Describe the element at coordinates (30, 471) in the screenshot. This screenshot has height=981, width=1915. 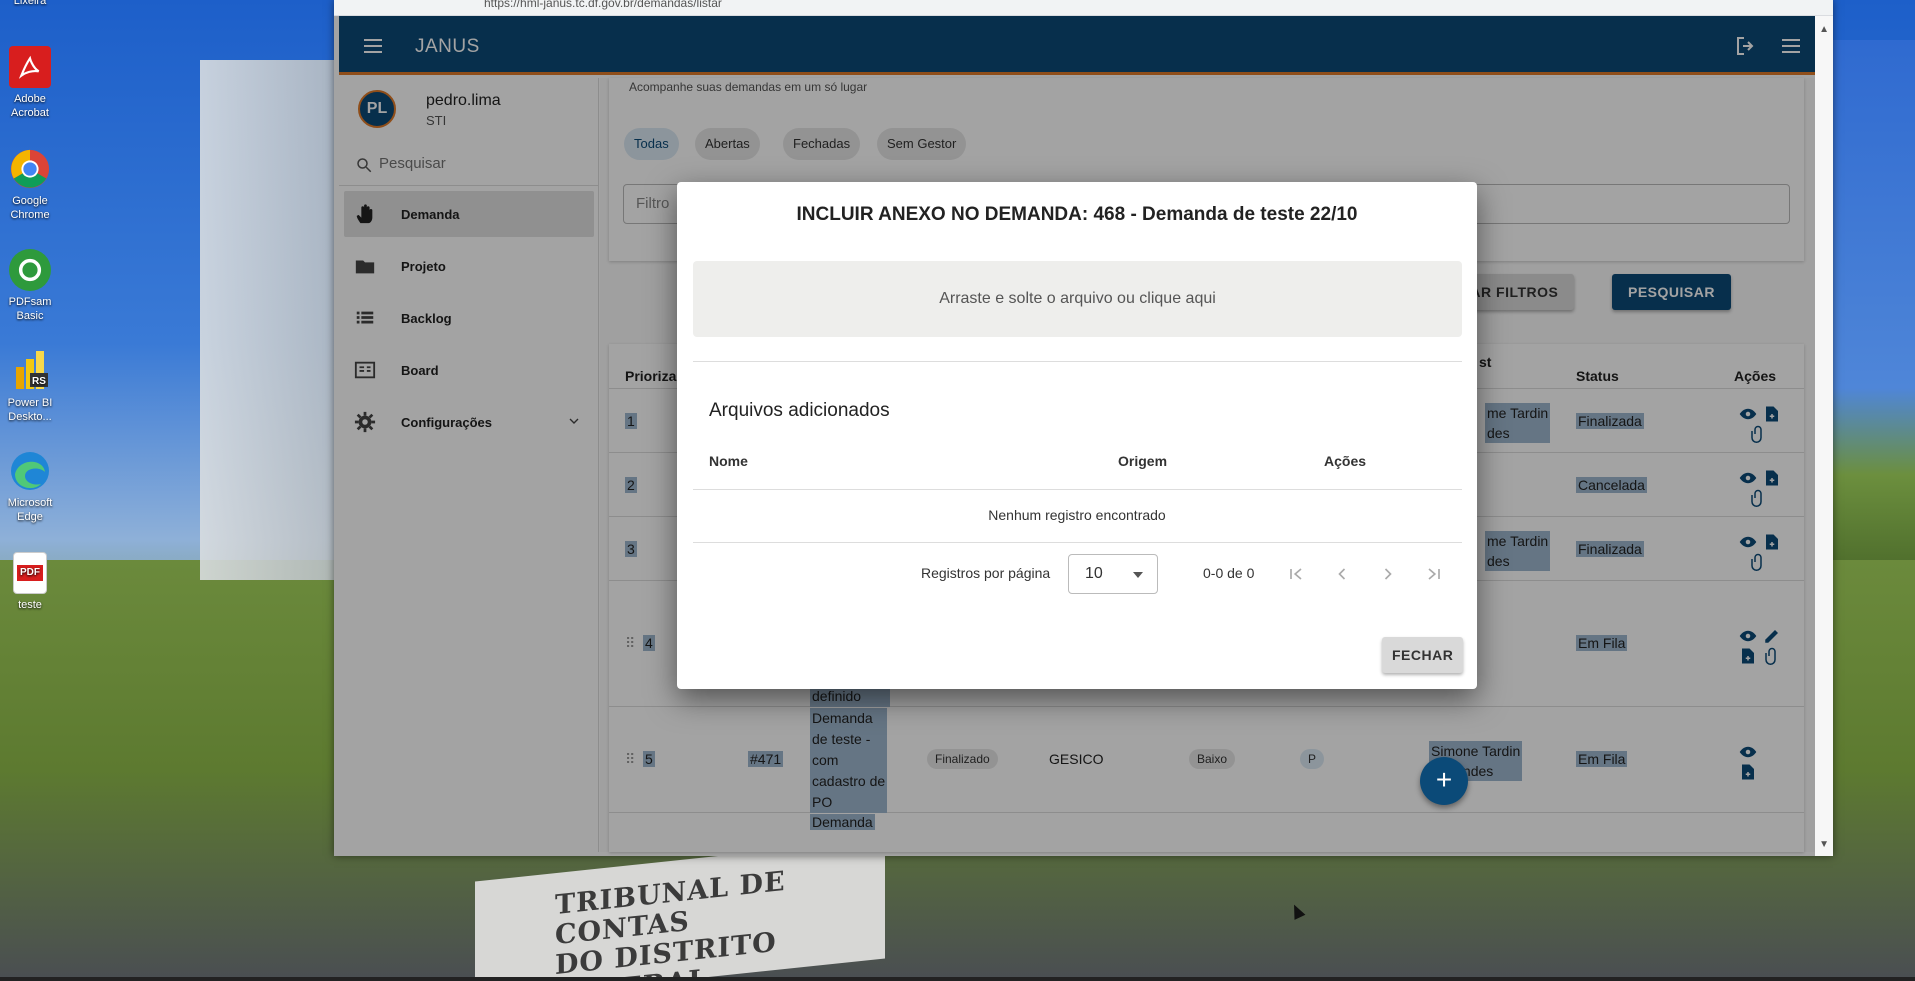
I see `edge-icon` at that location.